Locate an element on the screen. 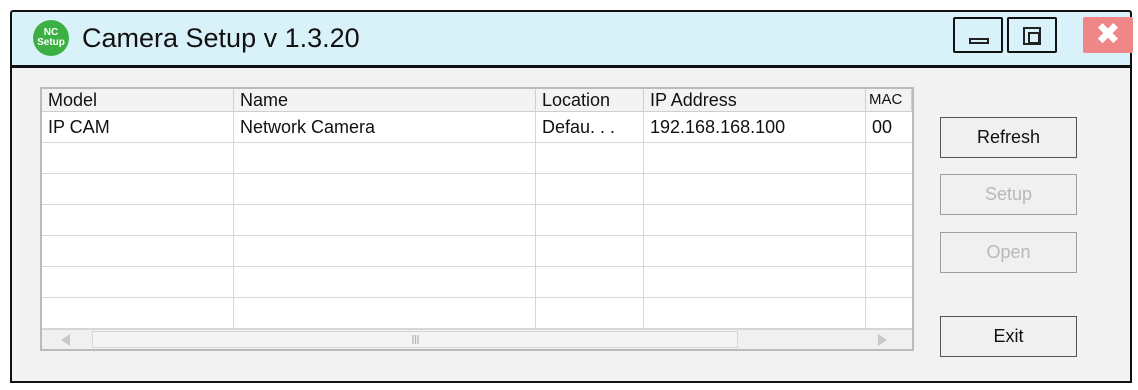 This screenshot has height=390, width=1138. horizontal-scrollbar: III is located at coordinates (477, 339).